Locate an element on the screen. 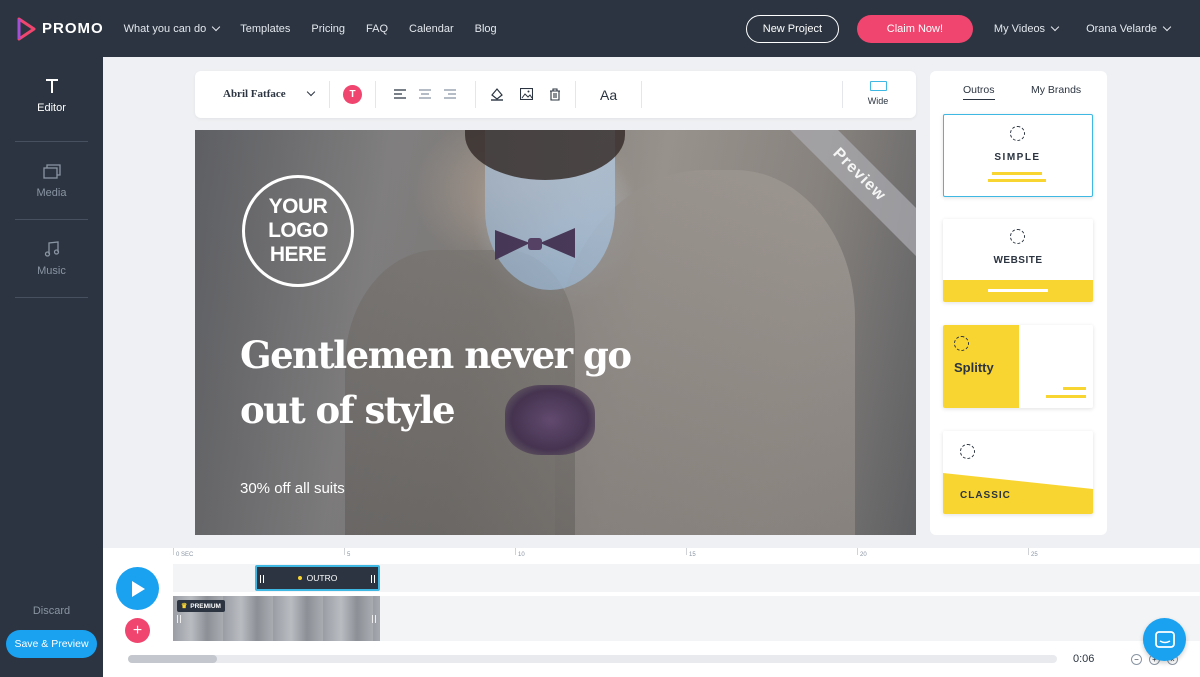  aspect-label: Wide is located at coordinates (878, 101).